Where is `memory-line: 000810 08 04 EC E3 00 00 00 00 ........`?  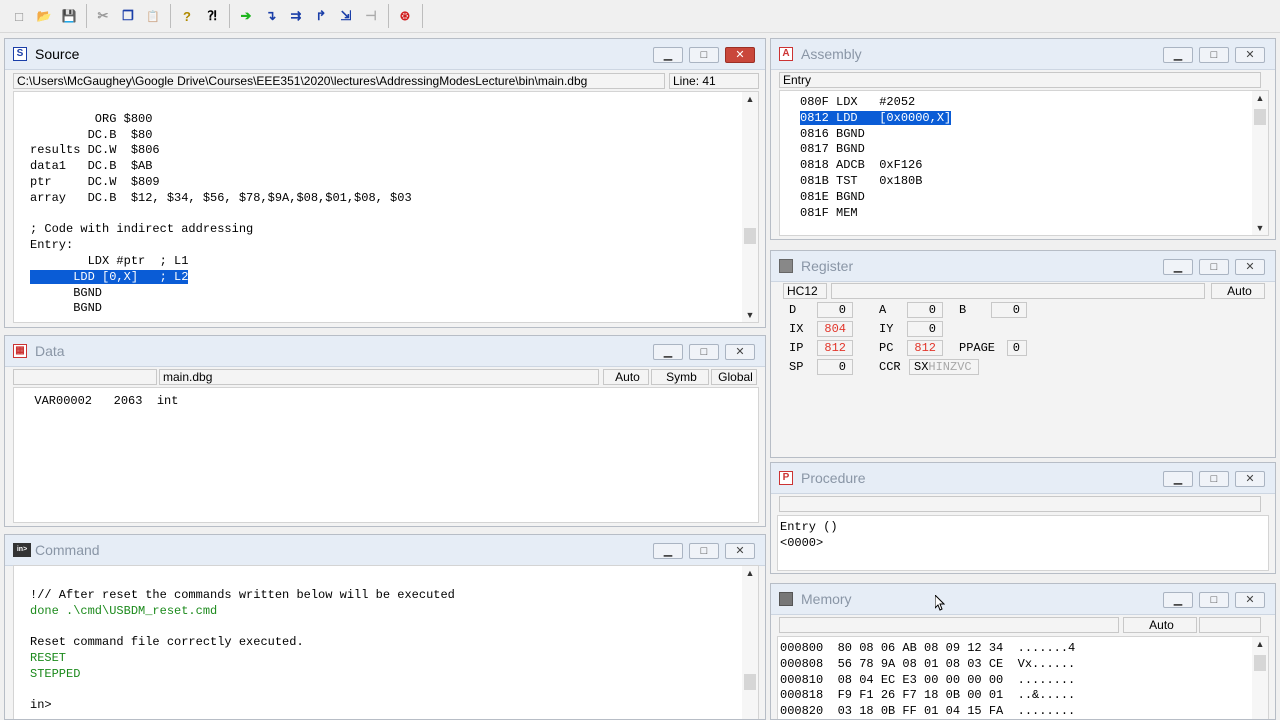 memory-line: 000810 08 04 EC E3 00 00 00 00 ........ is located at coordinates (927, 681).